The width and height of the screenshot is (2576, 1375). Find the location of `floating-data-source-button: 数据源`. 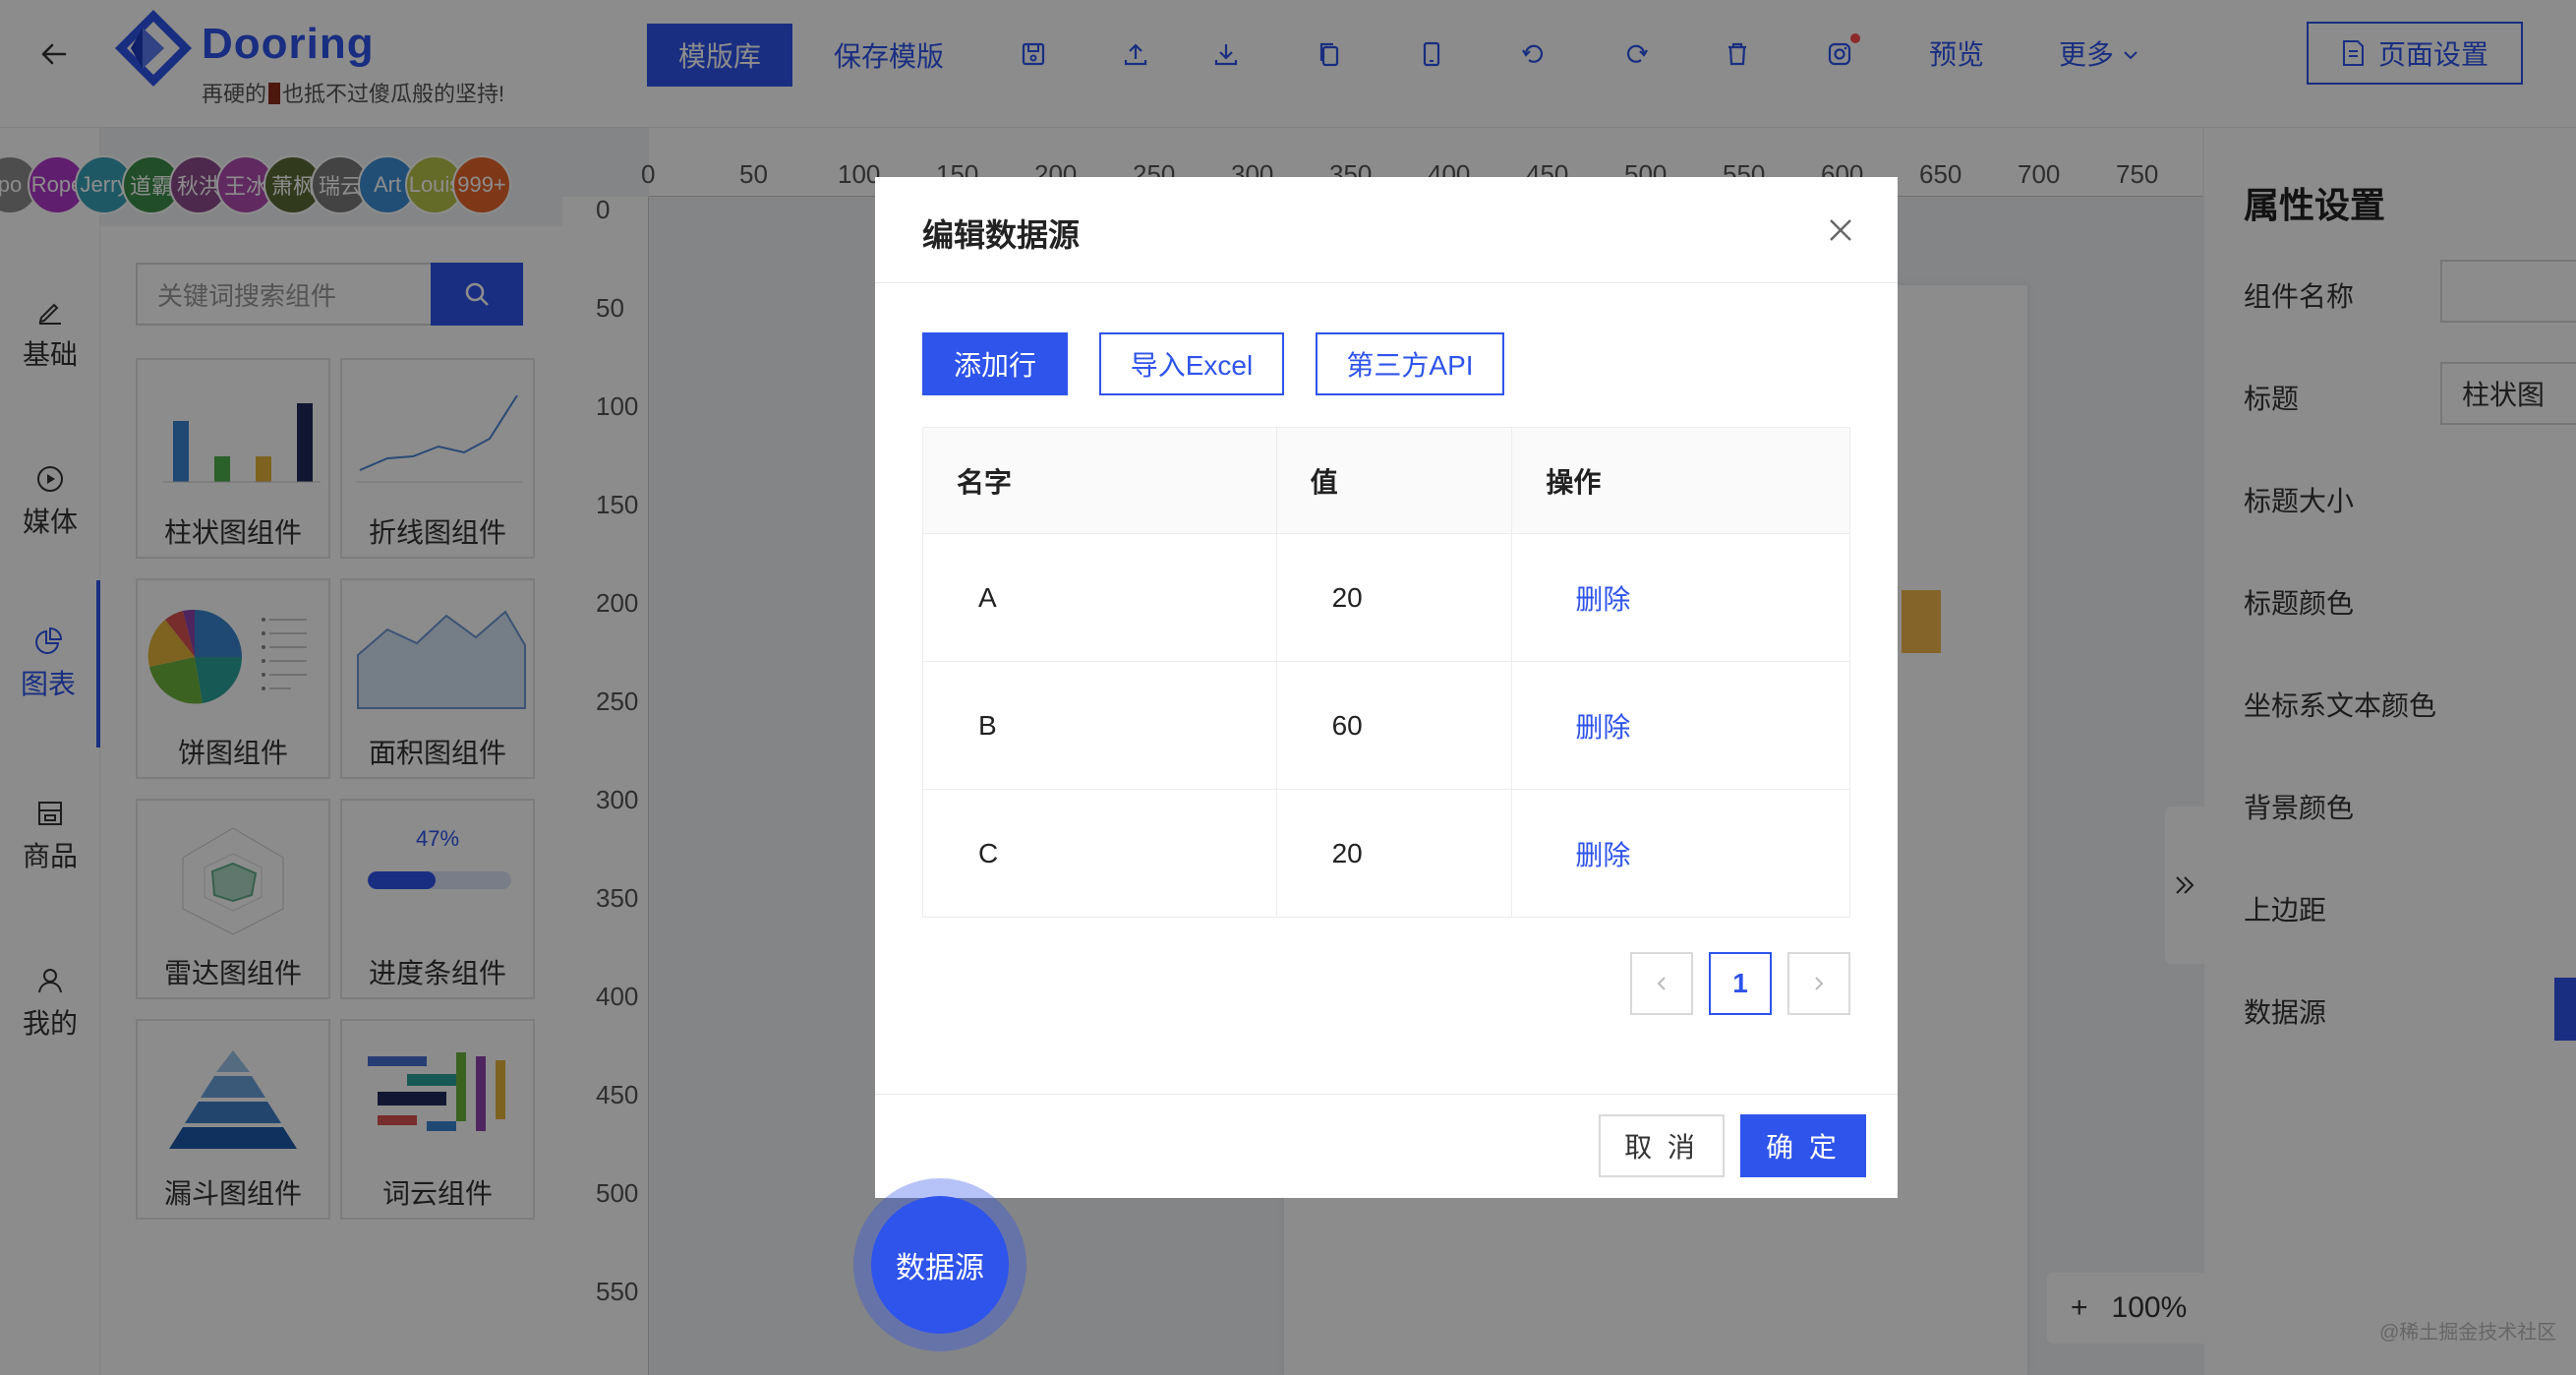

floating-data-source-button: 数据源 is located at coordinates (939, 1264).